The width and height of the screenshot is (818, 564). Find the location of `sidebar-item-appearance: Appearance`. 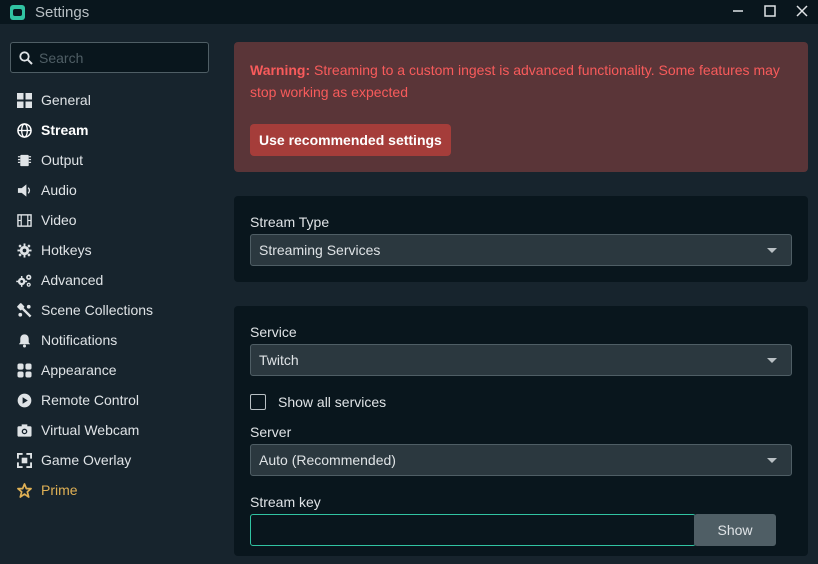

sidebar-item-appearance: Appearance is located at coordinates (109, 370).